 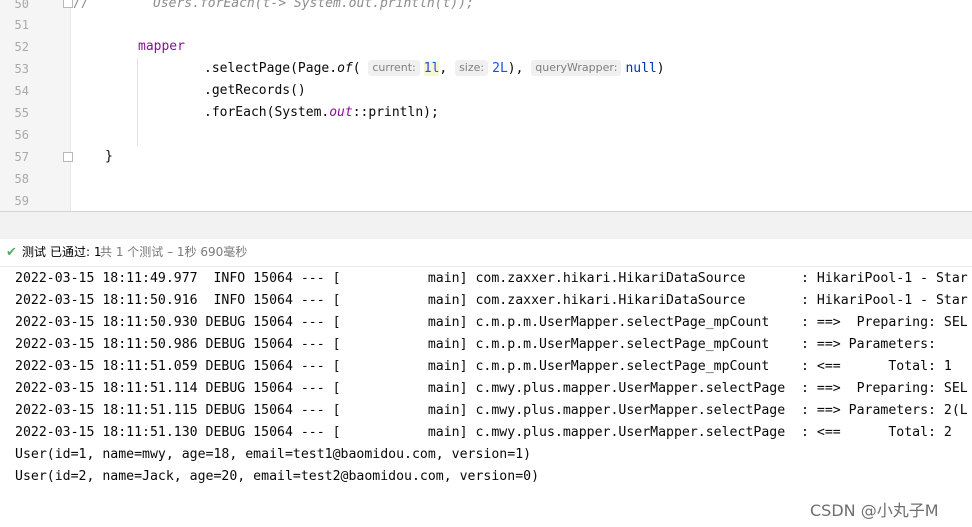 I want to click on param-hint-current: current:, so click(x=394, y=68).